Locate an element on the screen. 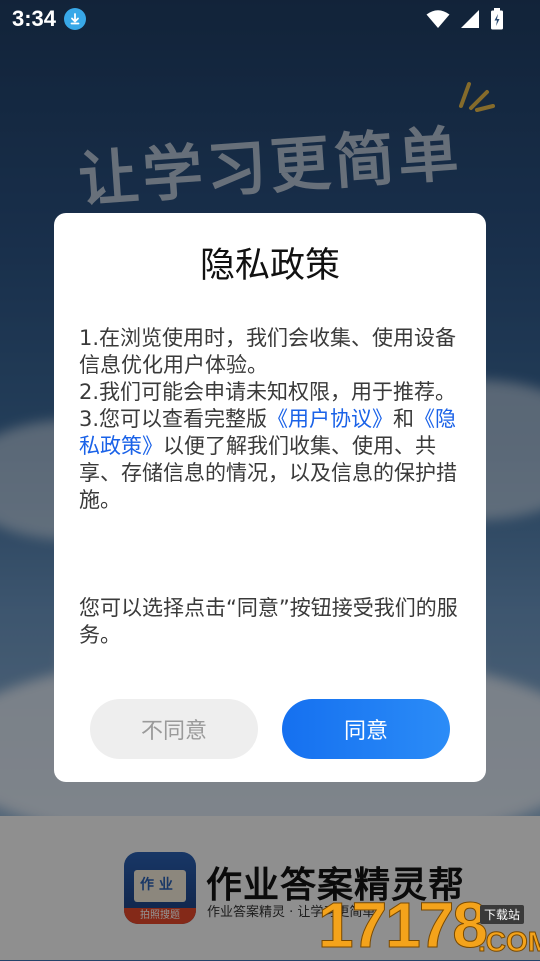  wifi-icon is located at coordinates (438, 19).